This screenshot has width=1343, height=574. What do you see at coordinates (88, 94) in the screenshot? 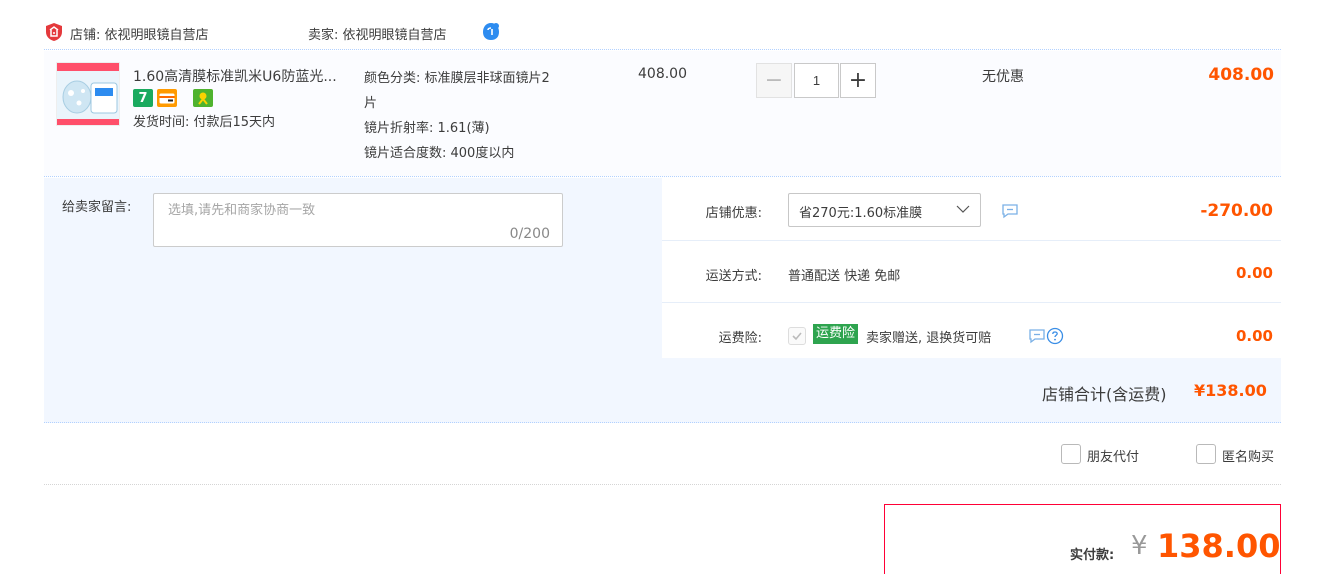
I see `product-thumbnail` at bounding box center [88, 94].